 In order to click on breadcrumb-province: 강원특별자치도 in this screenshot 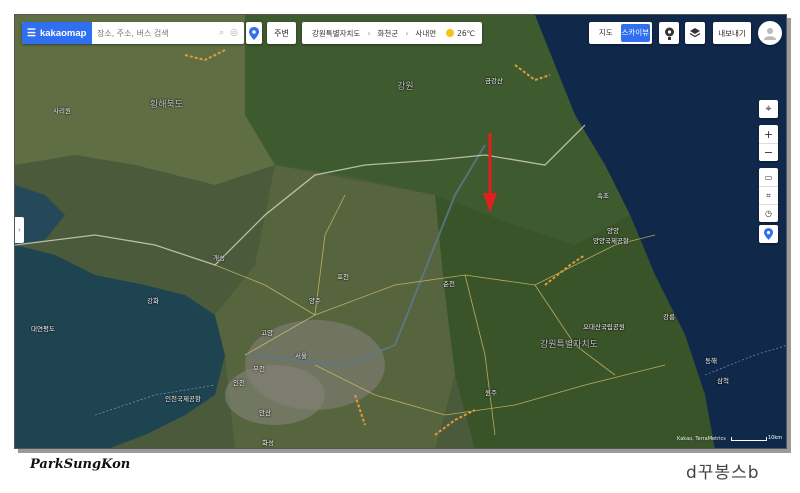, I will do `click(336, 33)`.